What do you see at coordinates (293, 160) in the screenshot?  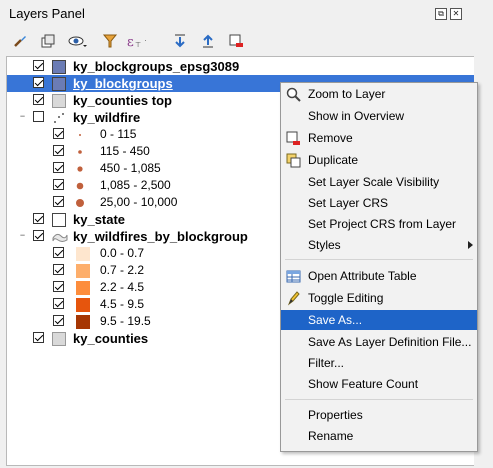 I see `duplicate-icon` at bounding box center [293, 160].